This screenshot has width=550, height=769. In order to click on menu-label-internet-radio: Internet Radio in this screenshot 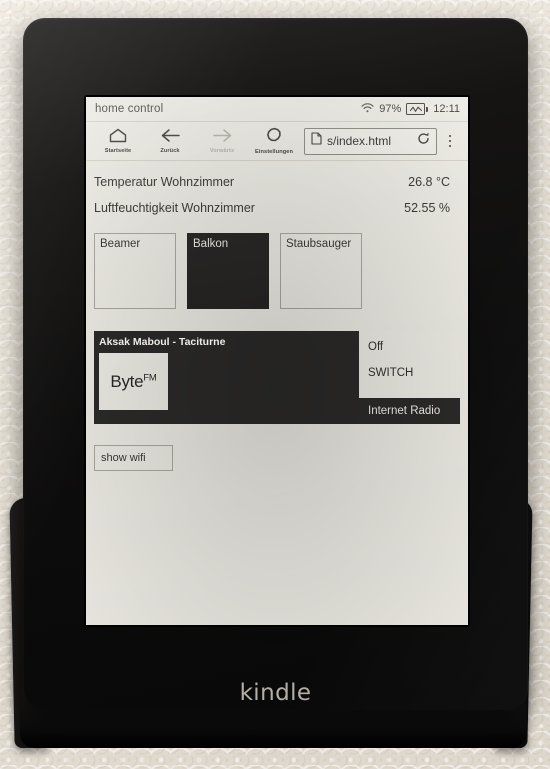, I will do `click(404, 411)`.